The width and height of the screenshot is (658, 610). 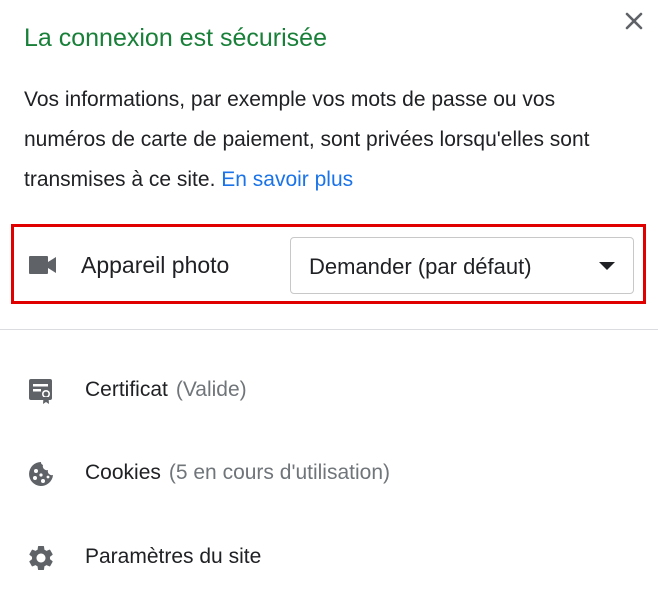 What do you see at coordinates (287, 179) in the screenshot?
I see `learn-more-link: En savoir plus` at bounding box center [287, 179].